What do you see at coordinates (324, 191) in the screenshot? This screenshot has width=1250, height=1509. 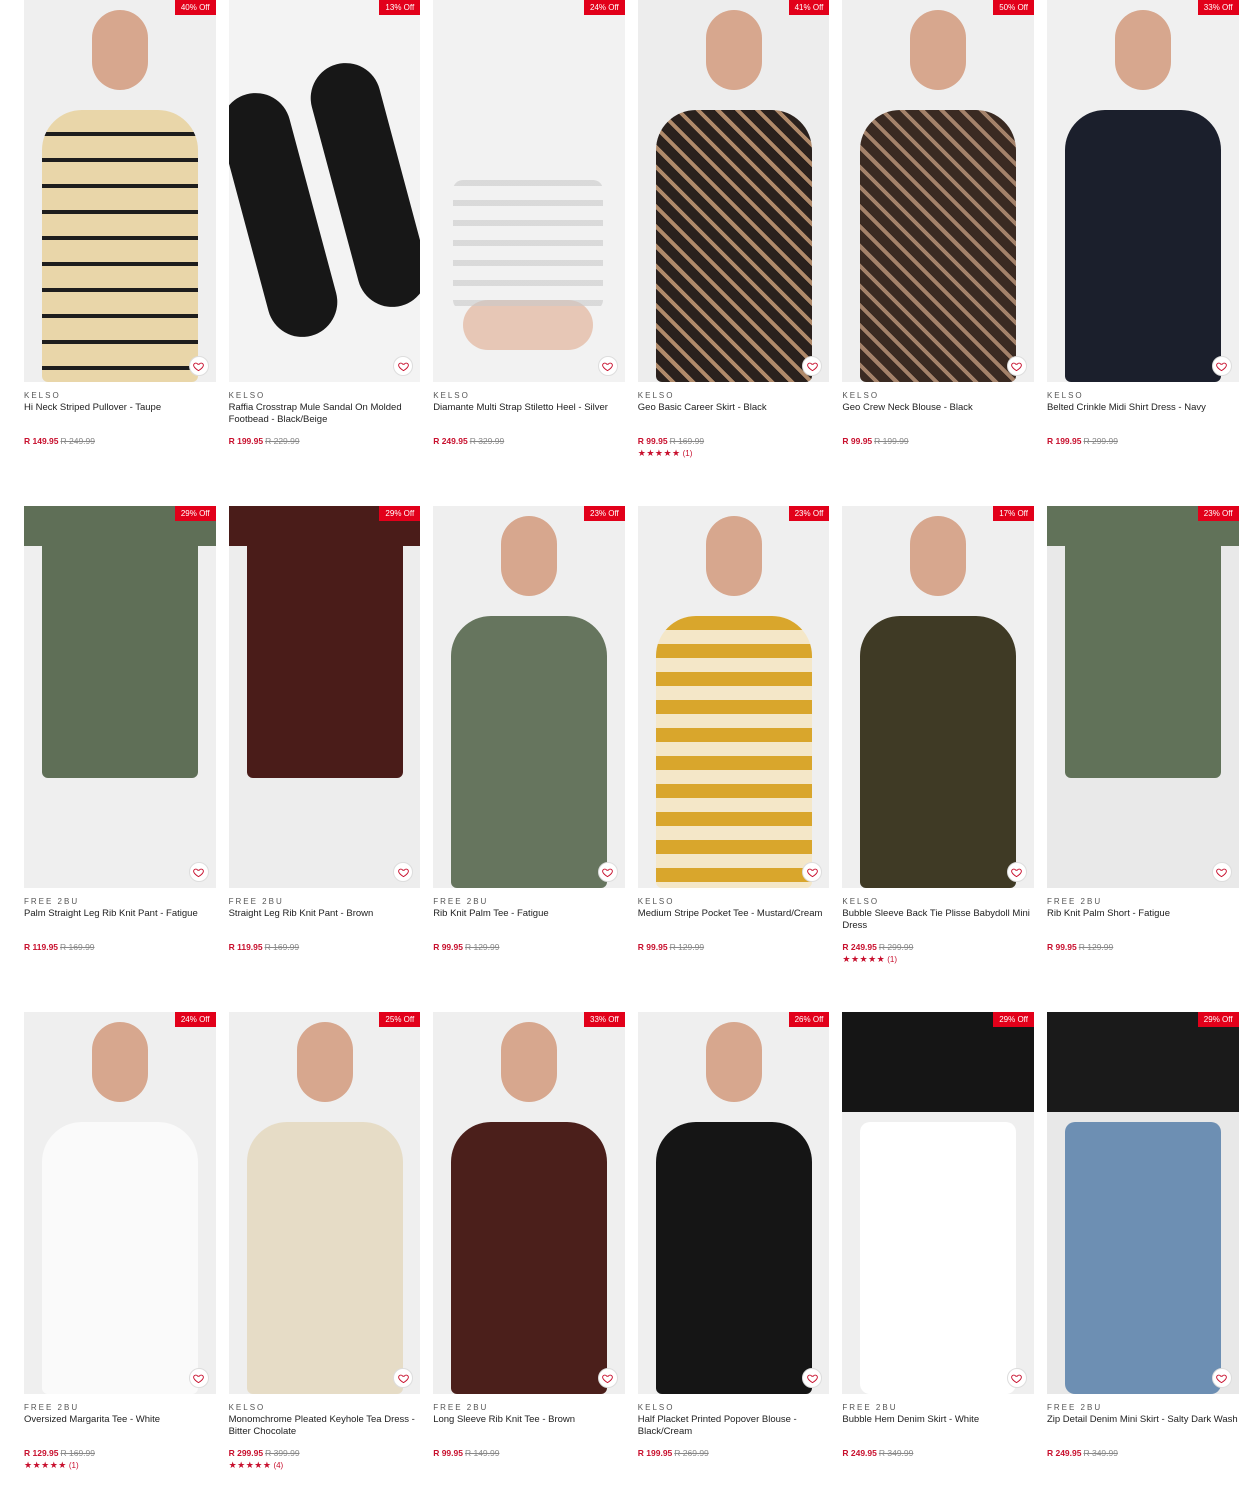 I see `product-image: 13% Off` at bounding box center [324, 191].